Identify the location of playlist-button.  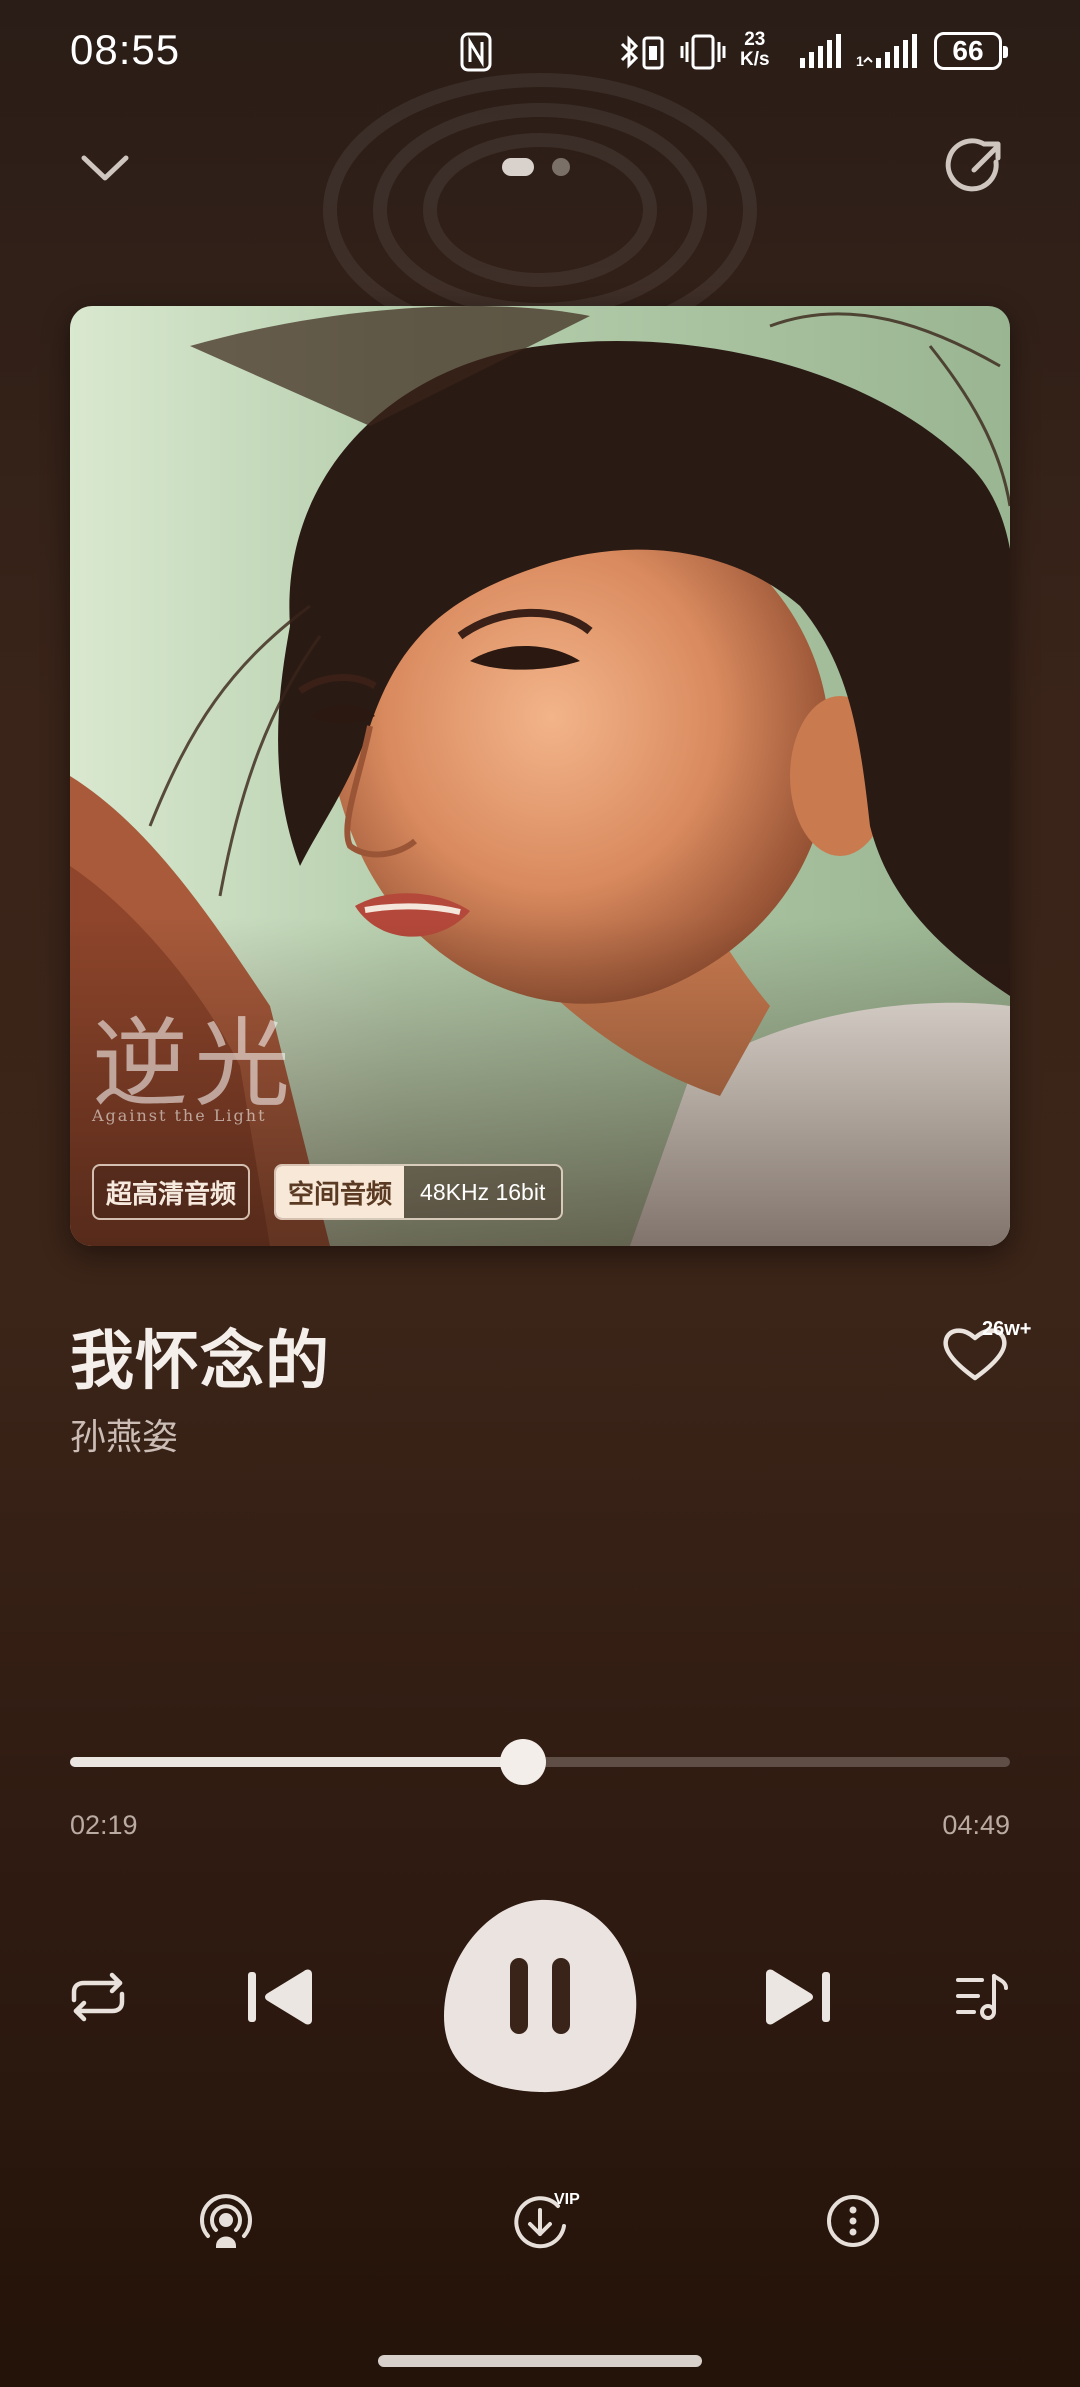
(982, 1997).